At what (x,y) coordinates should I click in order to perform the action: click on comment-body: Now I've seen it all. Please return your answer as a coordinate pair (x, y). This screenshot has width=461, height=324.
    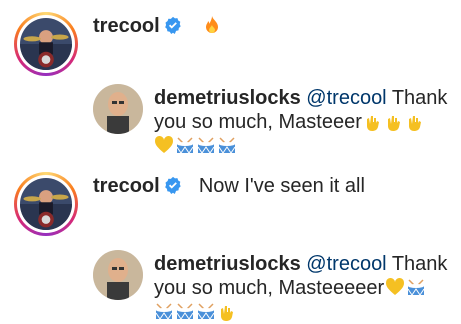
    Looking at the image, I should click on (281, 186).